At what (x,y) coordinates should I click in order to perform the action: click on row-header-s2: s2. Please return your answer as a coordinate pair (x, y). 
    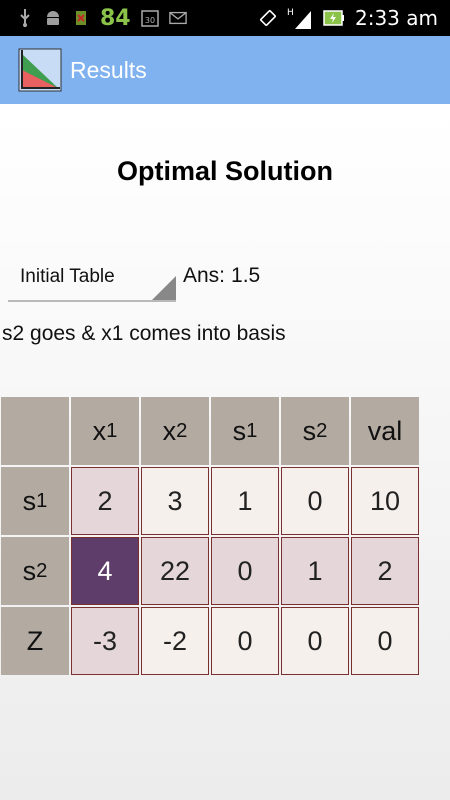
    Looking at the image, I should click on (35, 571).